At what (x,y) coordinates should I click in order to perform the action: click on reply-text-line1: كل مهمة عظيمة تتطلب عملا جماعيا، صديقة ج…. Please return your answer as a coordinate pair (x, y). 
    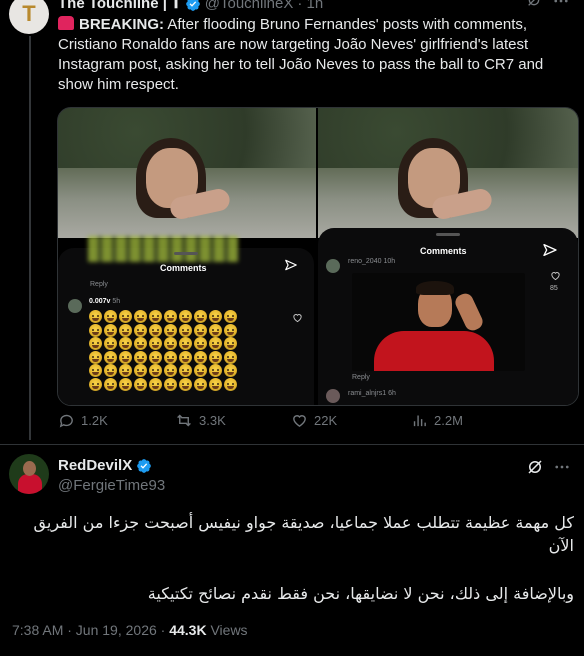
    Looking at the image, I should click on (303, 534).